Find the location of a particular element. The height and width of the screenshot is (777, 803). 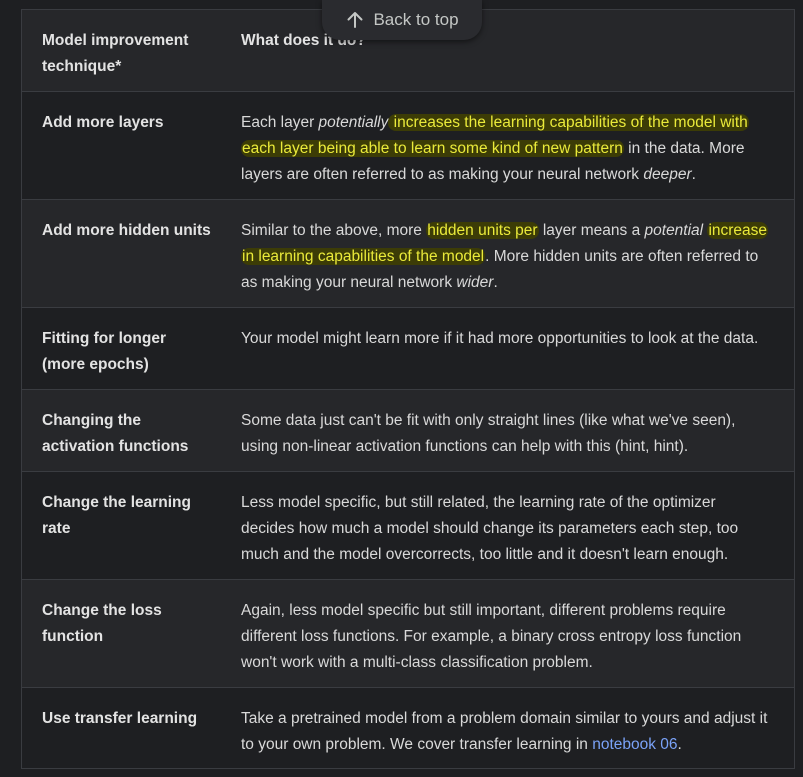

technique-cell: Changing the activation functions is located at coordinates (115, 433).